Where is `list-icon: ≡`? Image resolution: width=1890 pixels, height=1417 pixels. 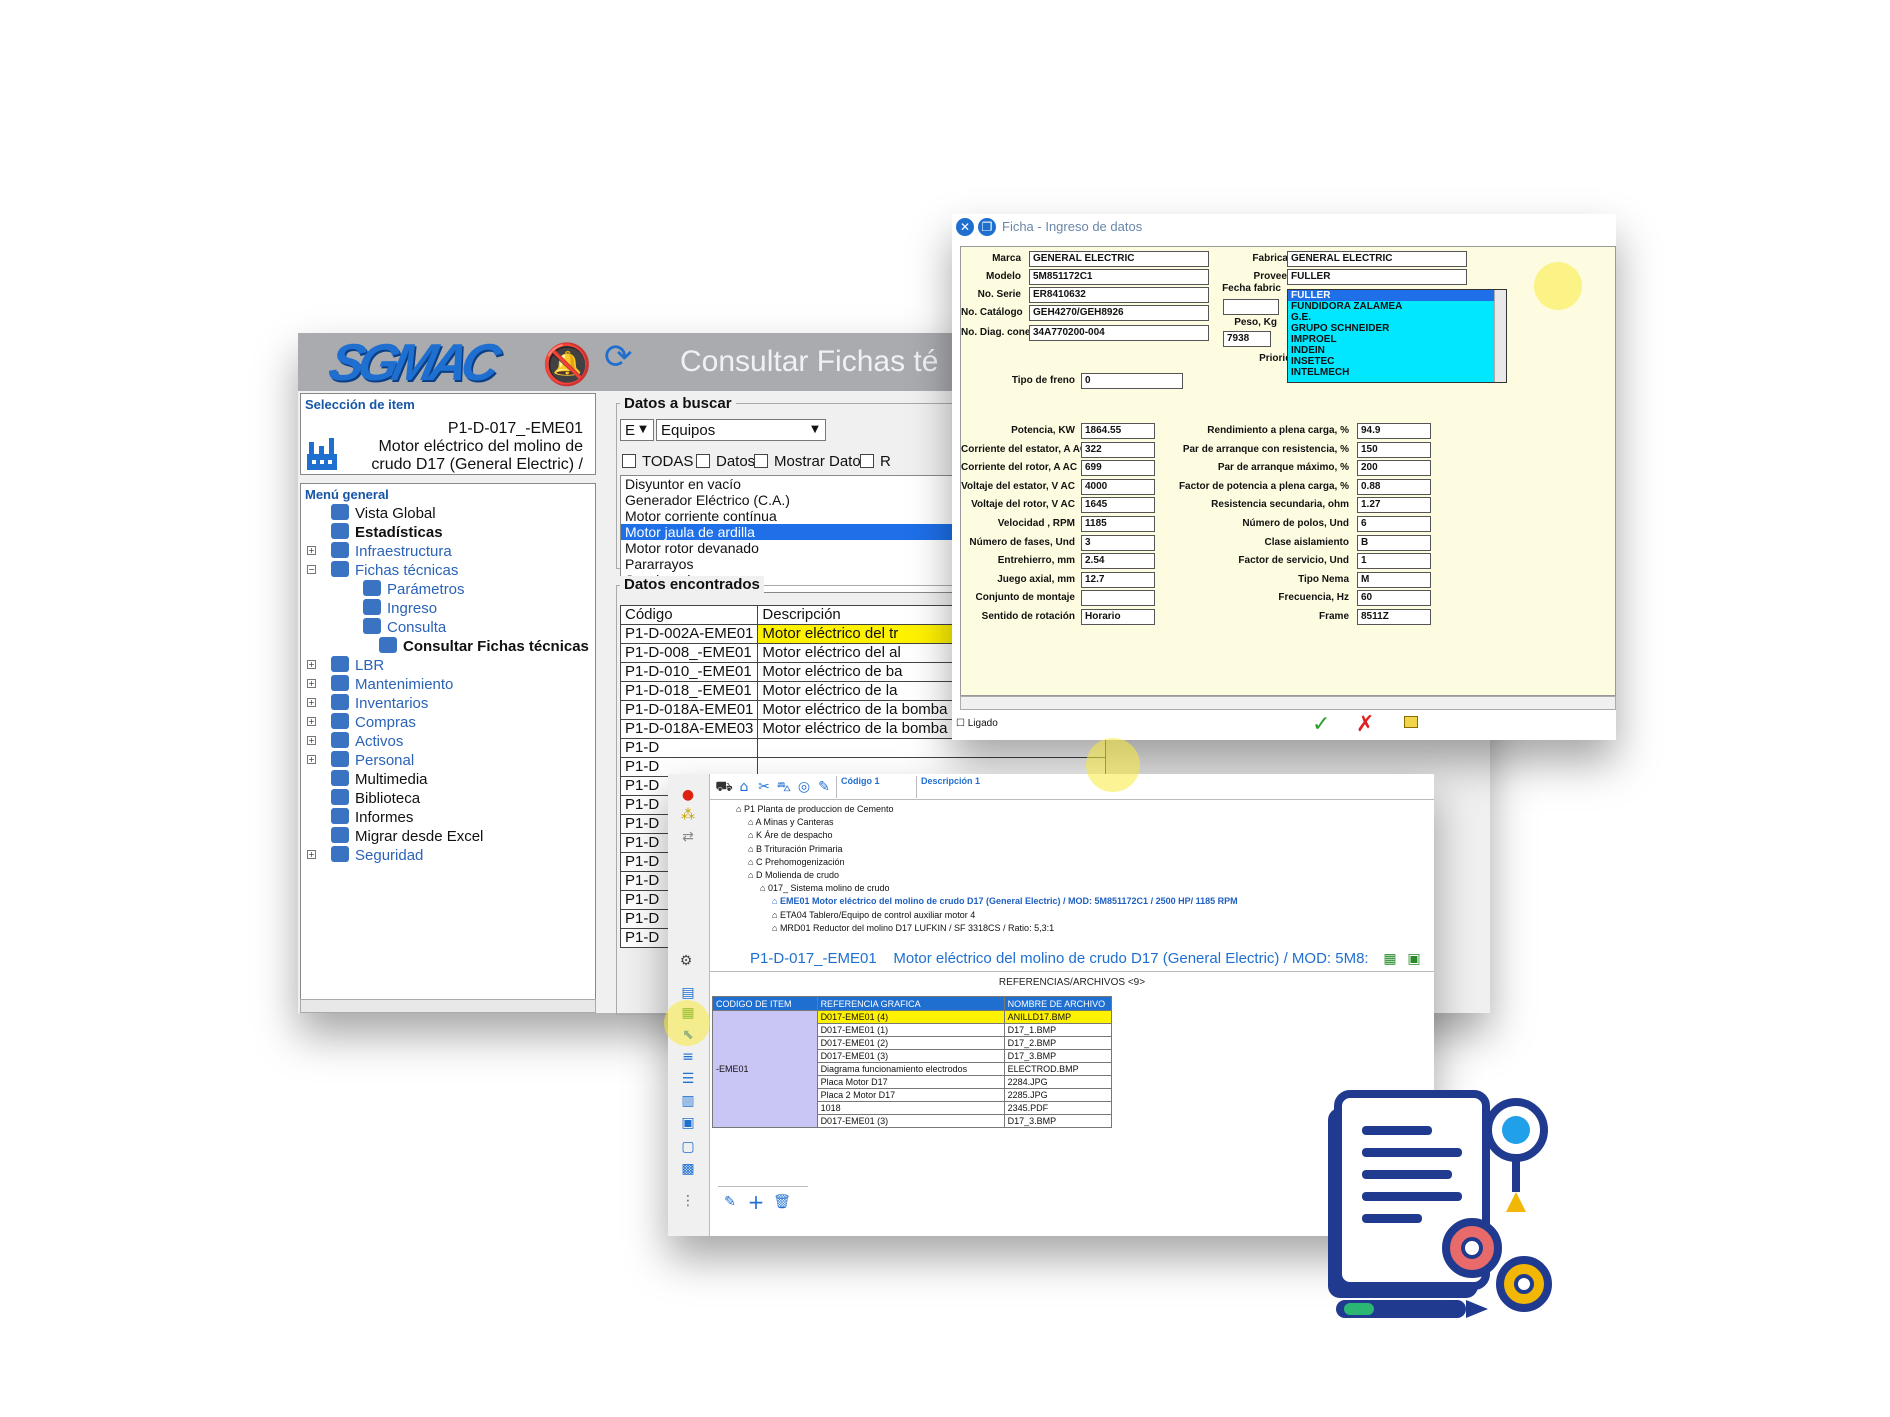
list-icon: ≡ is located at coordinates (688, 1057).